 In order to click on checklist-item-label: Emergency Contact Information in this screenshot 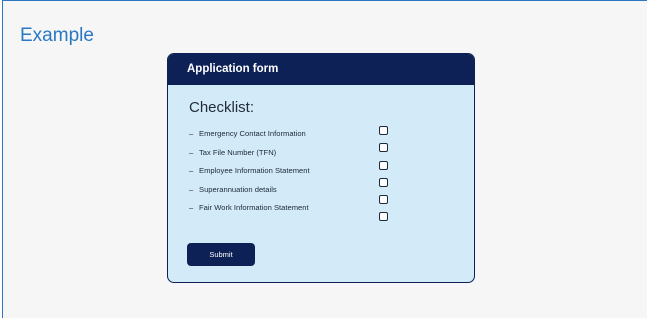, I will do `click(252, 133)`.